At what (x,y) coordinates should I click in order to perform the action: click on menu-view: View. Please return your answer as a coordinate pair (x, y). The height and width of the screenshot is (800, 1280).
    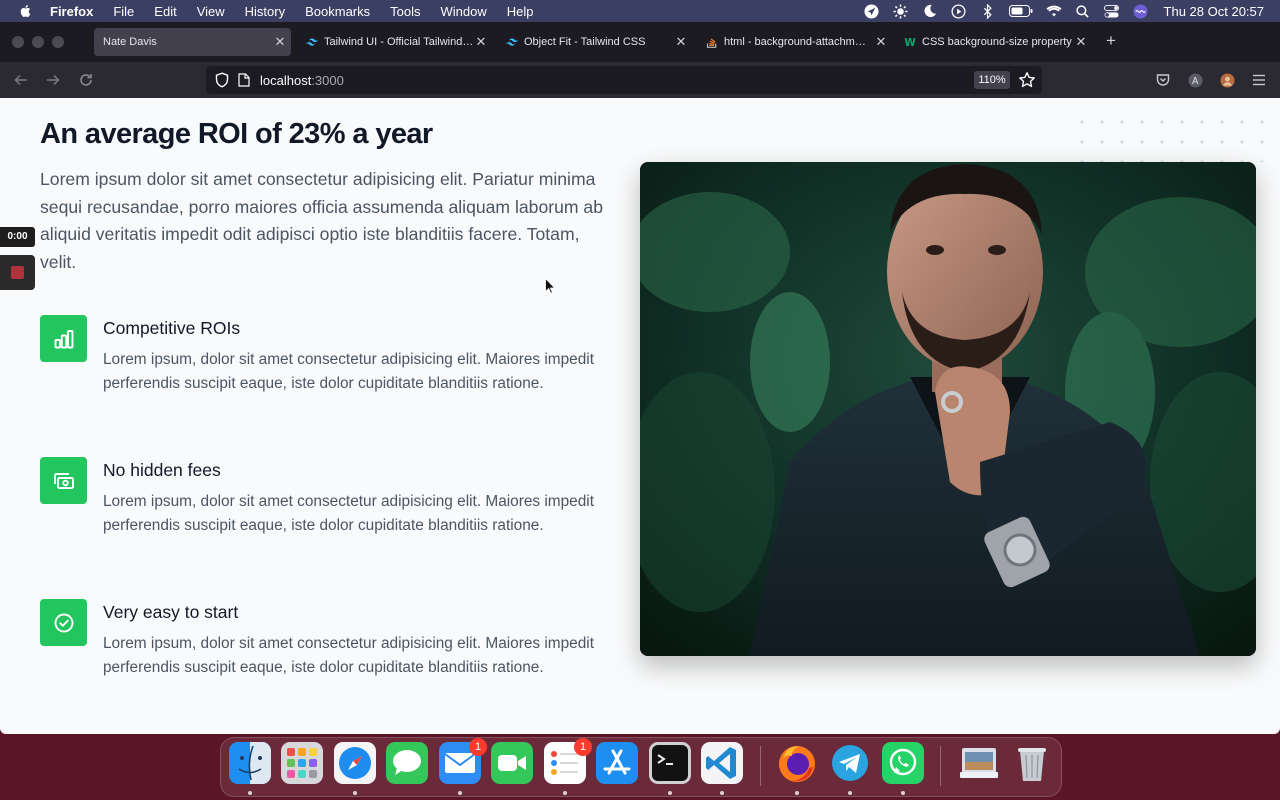
    Looking at the image, I should click on (211, 11).